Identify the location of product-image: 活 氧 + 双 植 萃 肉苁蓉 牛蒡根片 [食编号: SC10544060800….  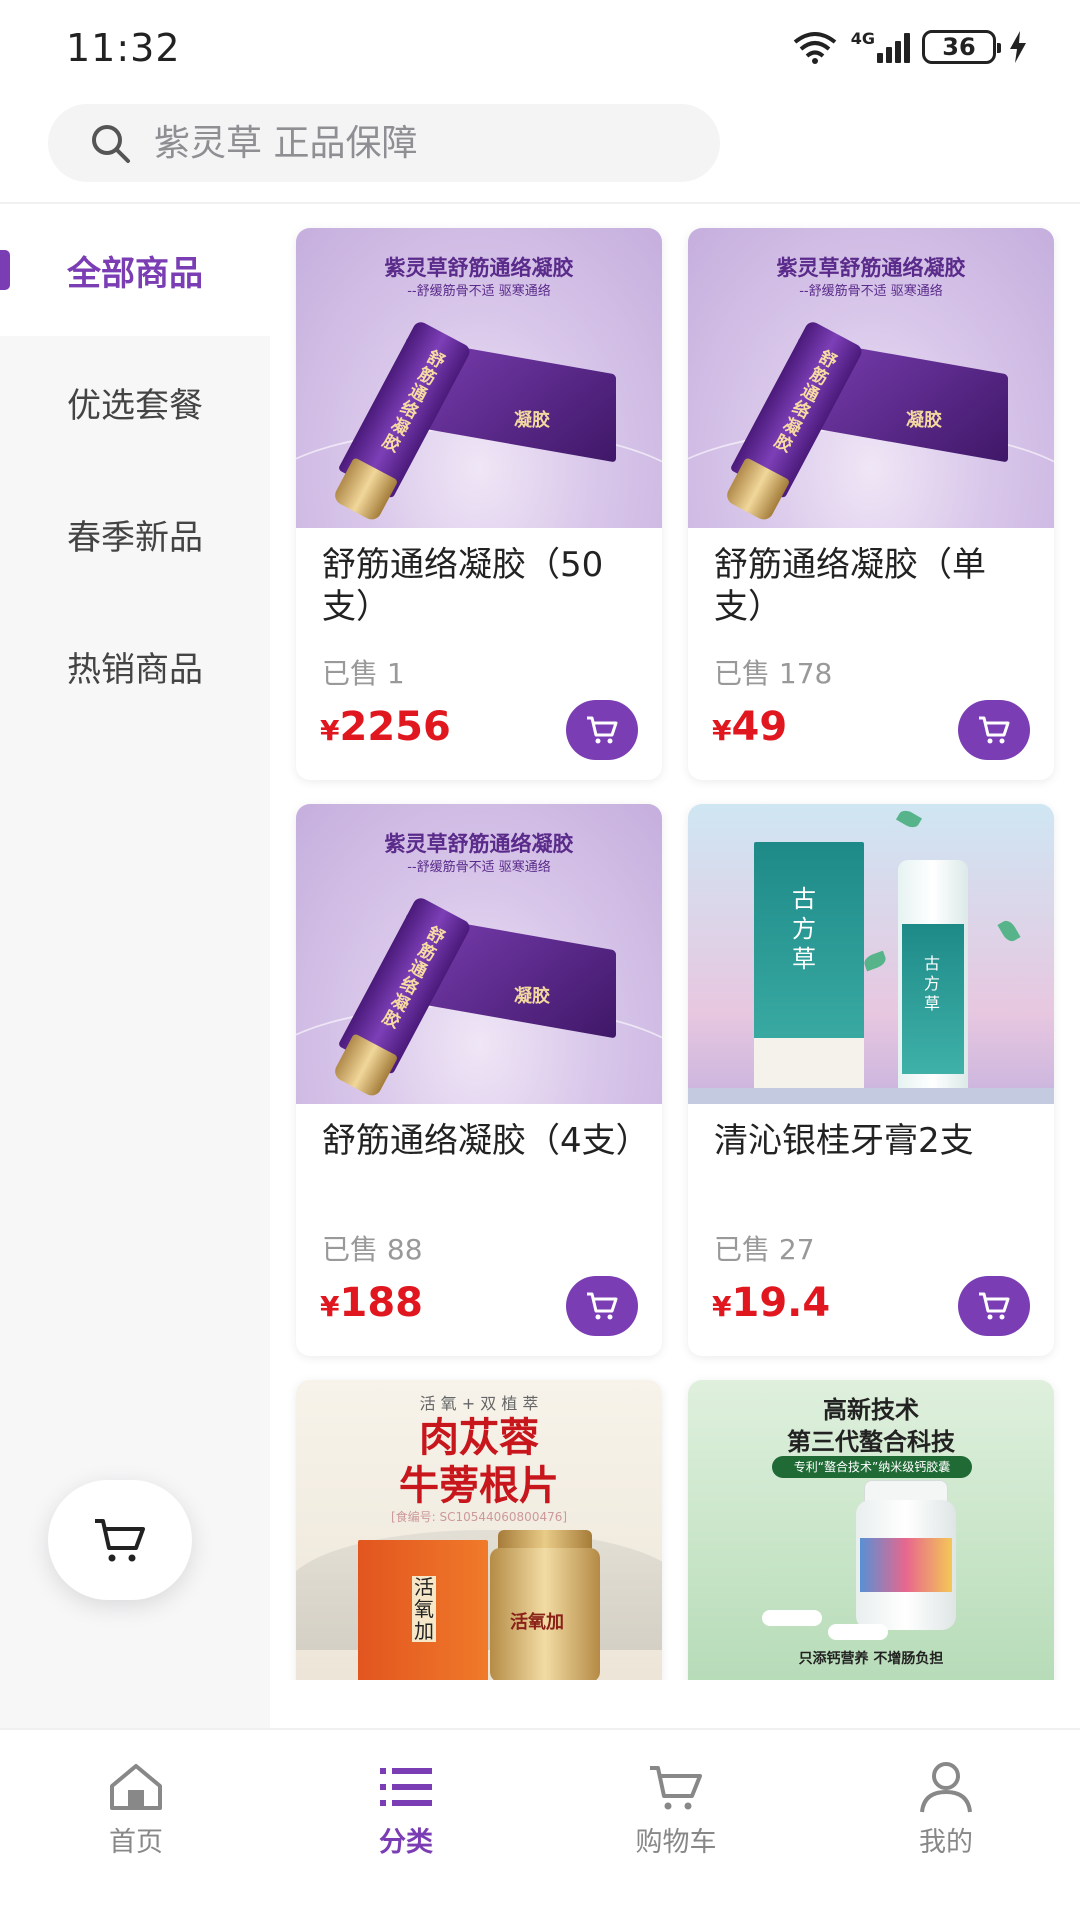
(479, 1530).